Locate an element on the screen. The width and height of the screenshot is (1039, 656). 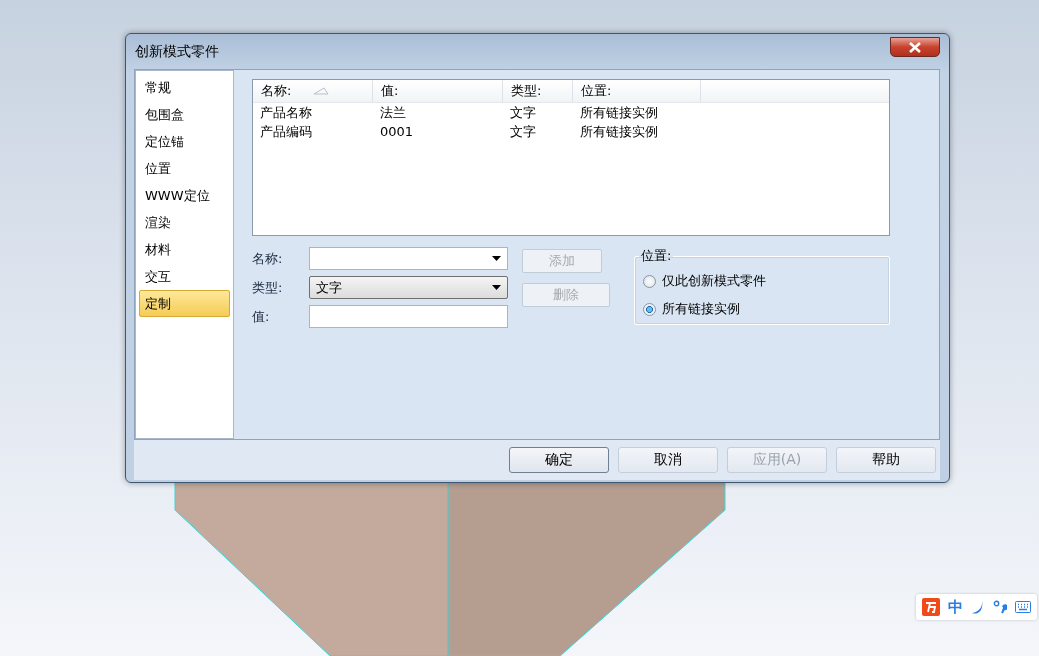
sidebar-item: 渲染 is located at coordinates (184, 222).